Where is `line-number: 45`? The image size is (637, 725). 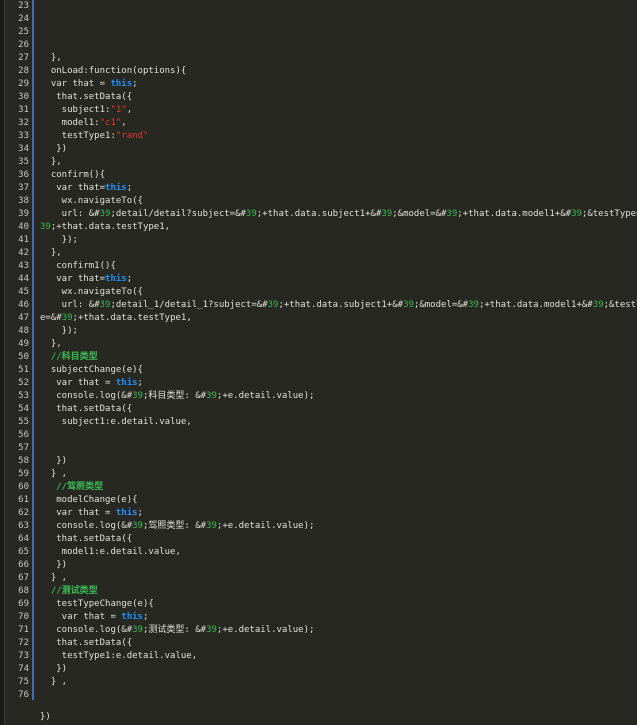 line-number: 45 is located at coordinates (23, 292).